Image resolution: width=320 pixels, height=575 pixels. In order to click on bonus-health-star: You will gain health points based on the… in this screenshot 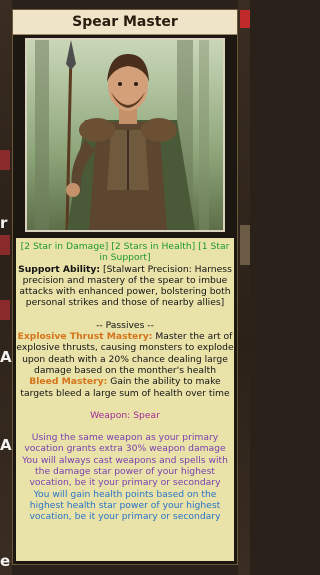, I will do `click(125, 505)`.